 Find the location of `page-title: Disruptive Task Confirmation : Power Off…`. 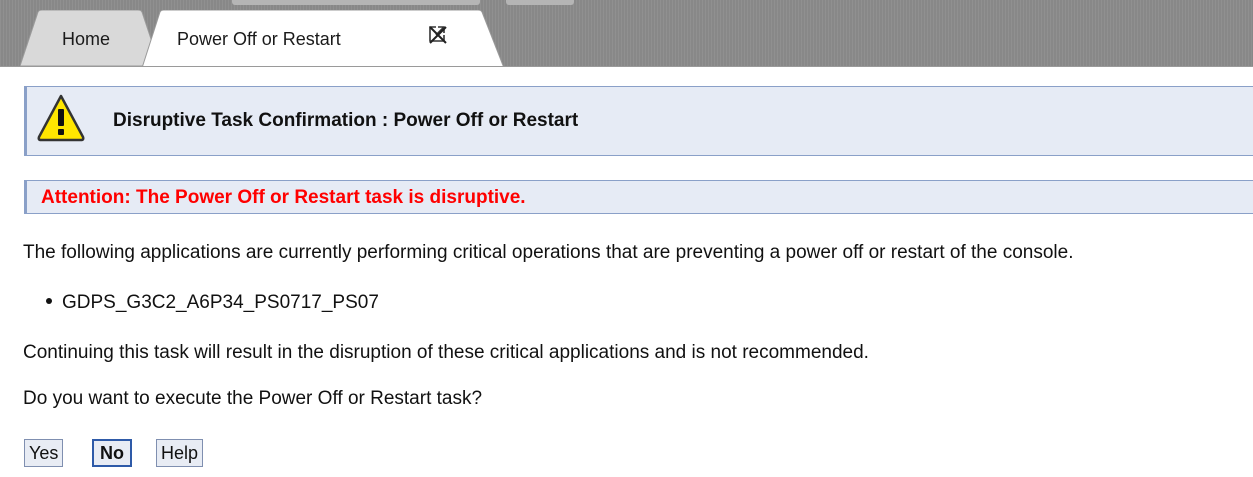

page-title: Disruptive Task Confirmation : Power Off… is located at coordinates (346, 120).